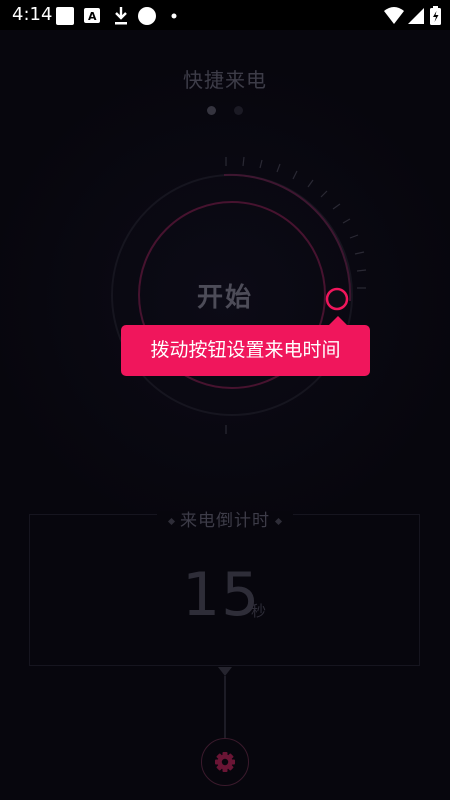 This screenshot has height=800, width=450. Describe the element at coordinates (225, 702) in the screenshot. I see `connector-line` at that location.